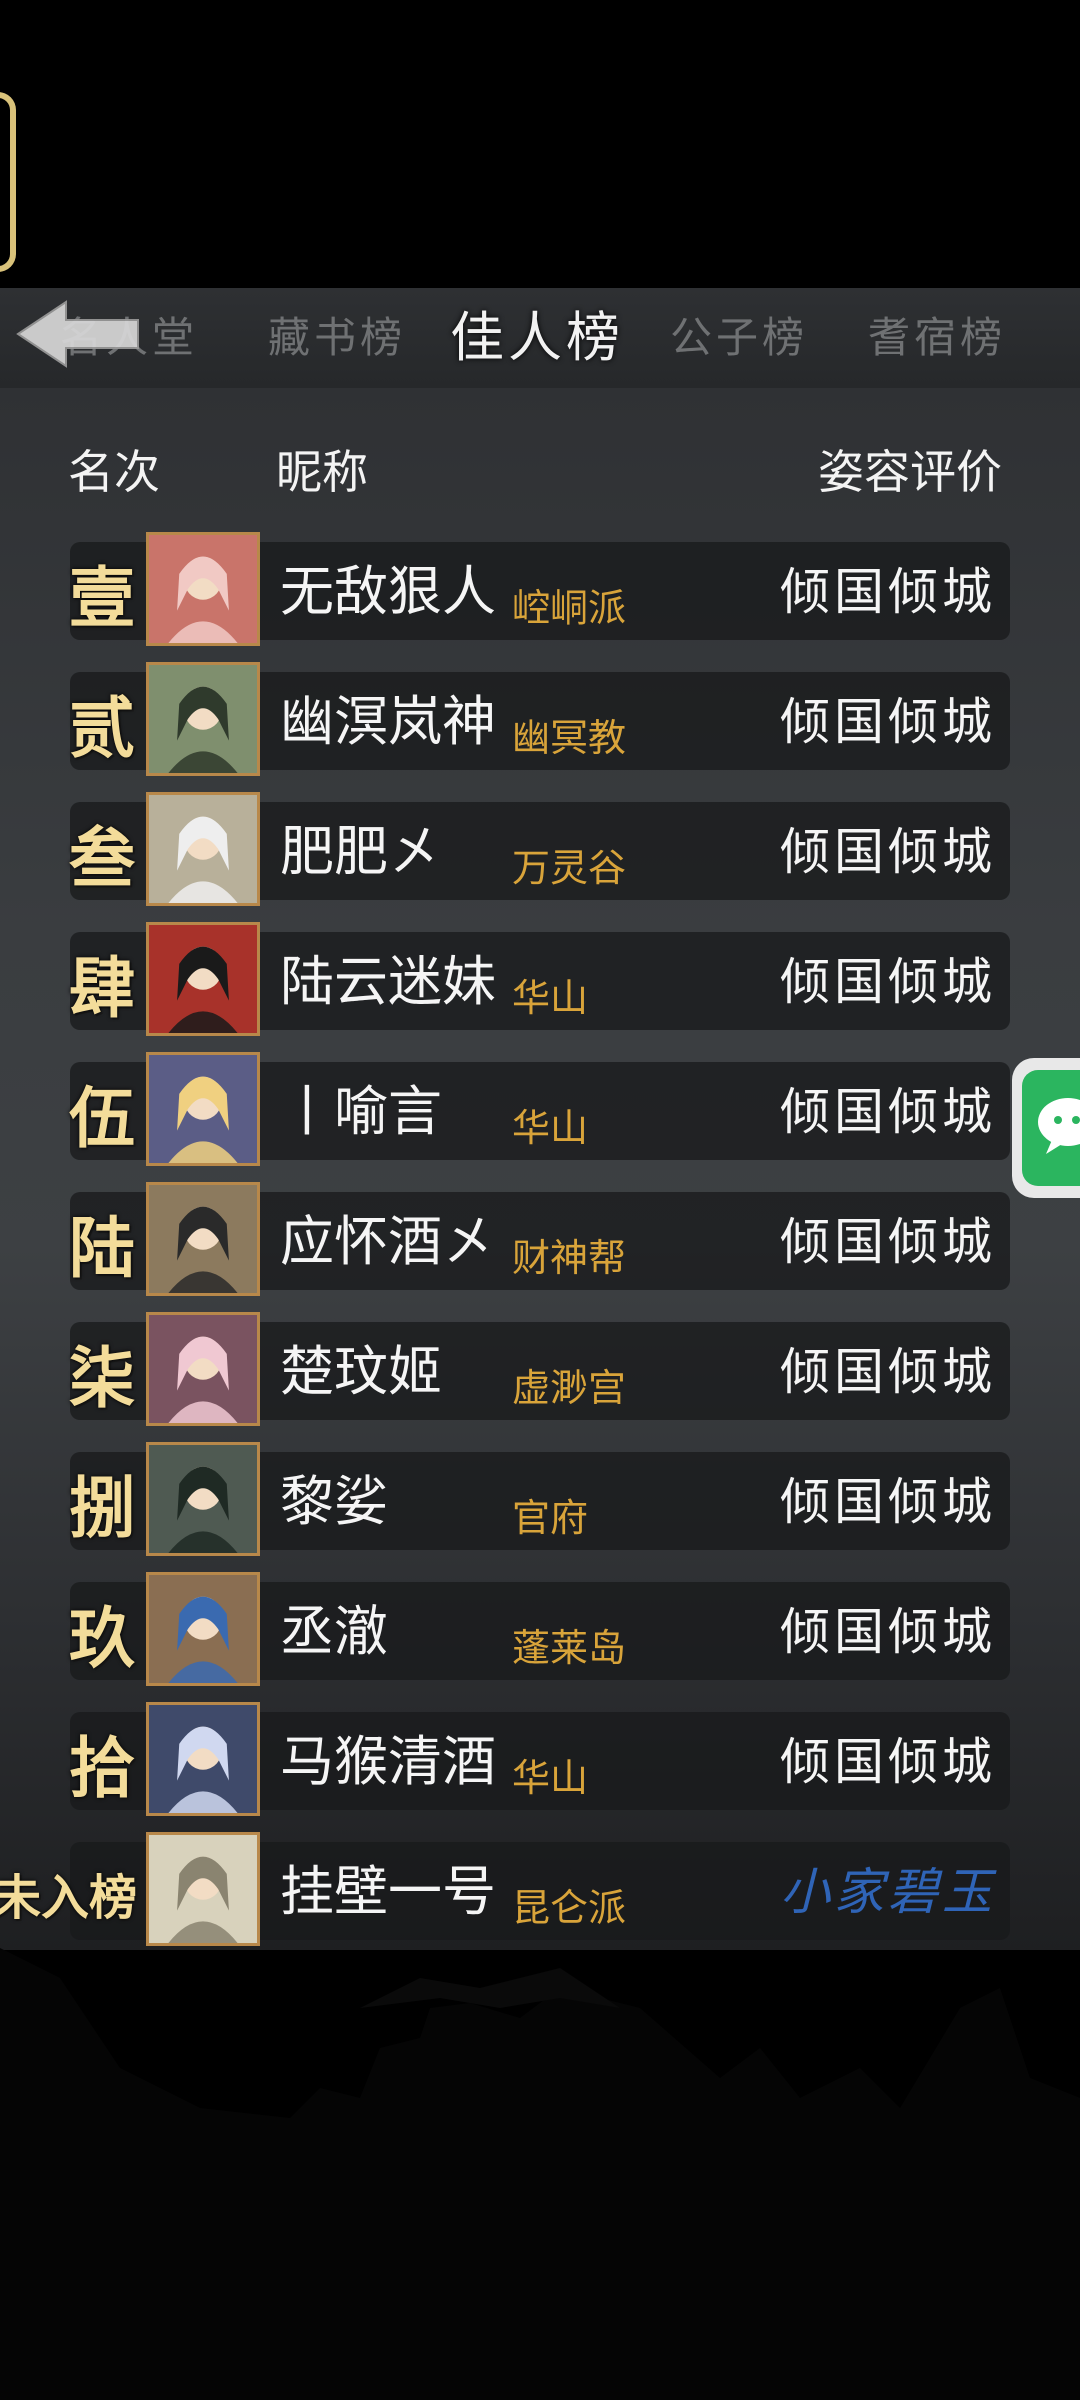 Image resolution: width=1080 pixels, height=2400 pixels. I want to click on rank-label: 未入榜, so click(68, 1898).